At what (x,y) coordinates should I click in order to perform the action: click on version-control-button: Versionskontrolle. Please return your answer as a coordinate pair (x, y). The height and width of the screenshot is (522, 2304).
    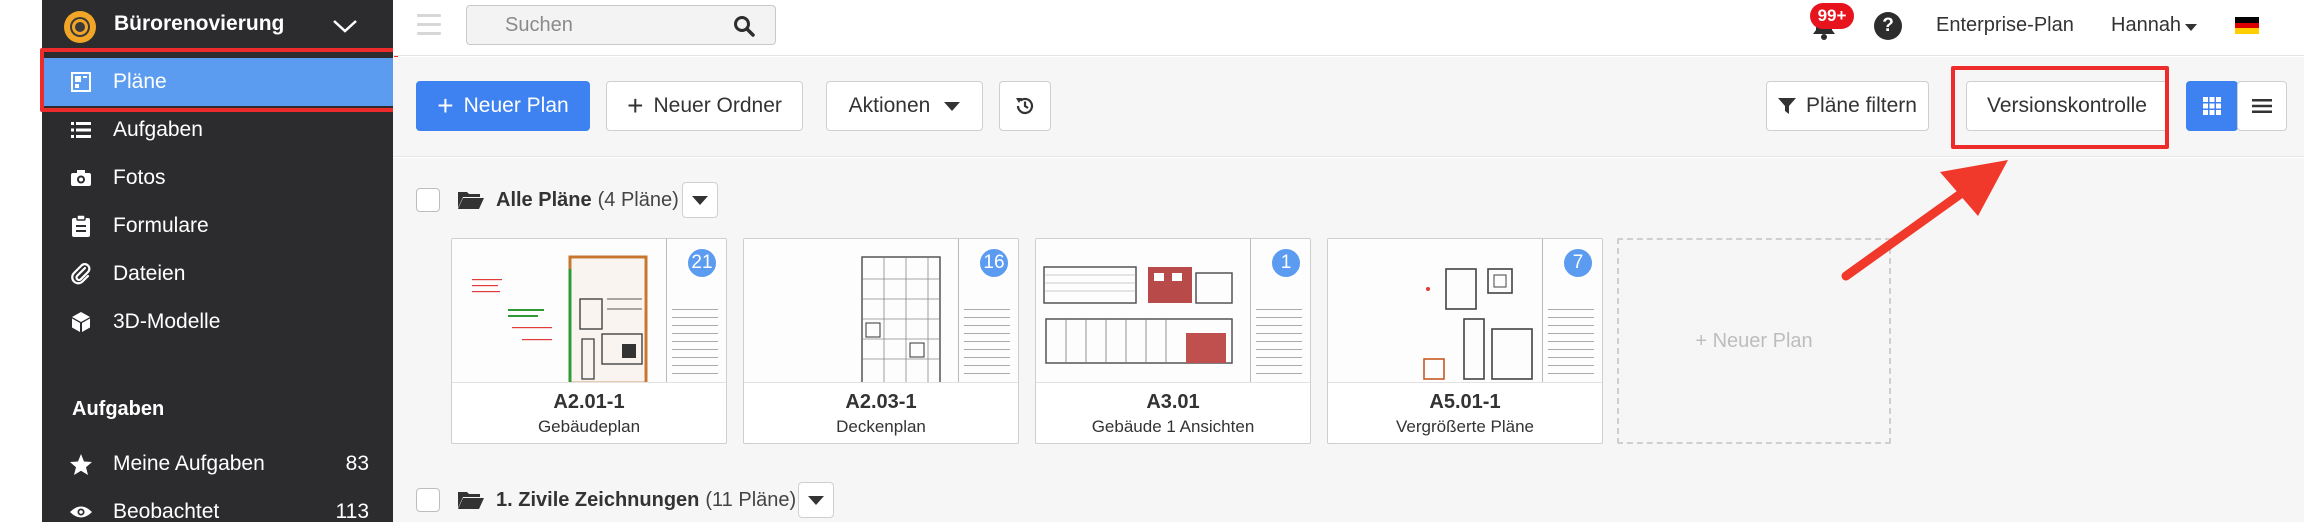
    Looking at the image, I should click on (2067, 106).